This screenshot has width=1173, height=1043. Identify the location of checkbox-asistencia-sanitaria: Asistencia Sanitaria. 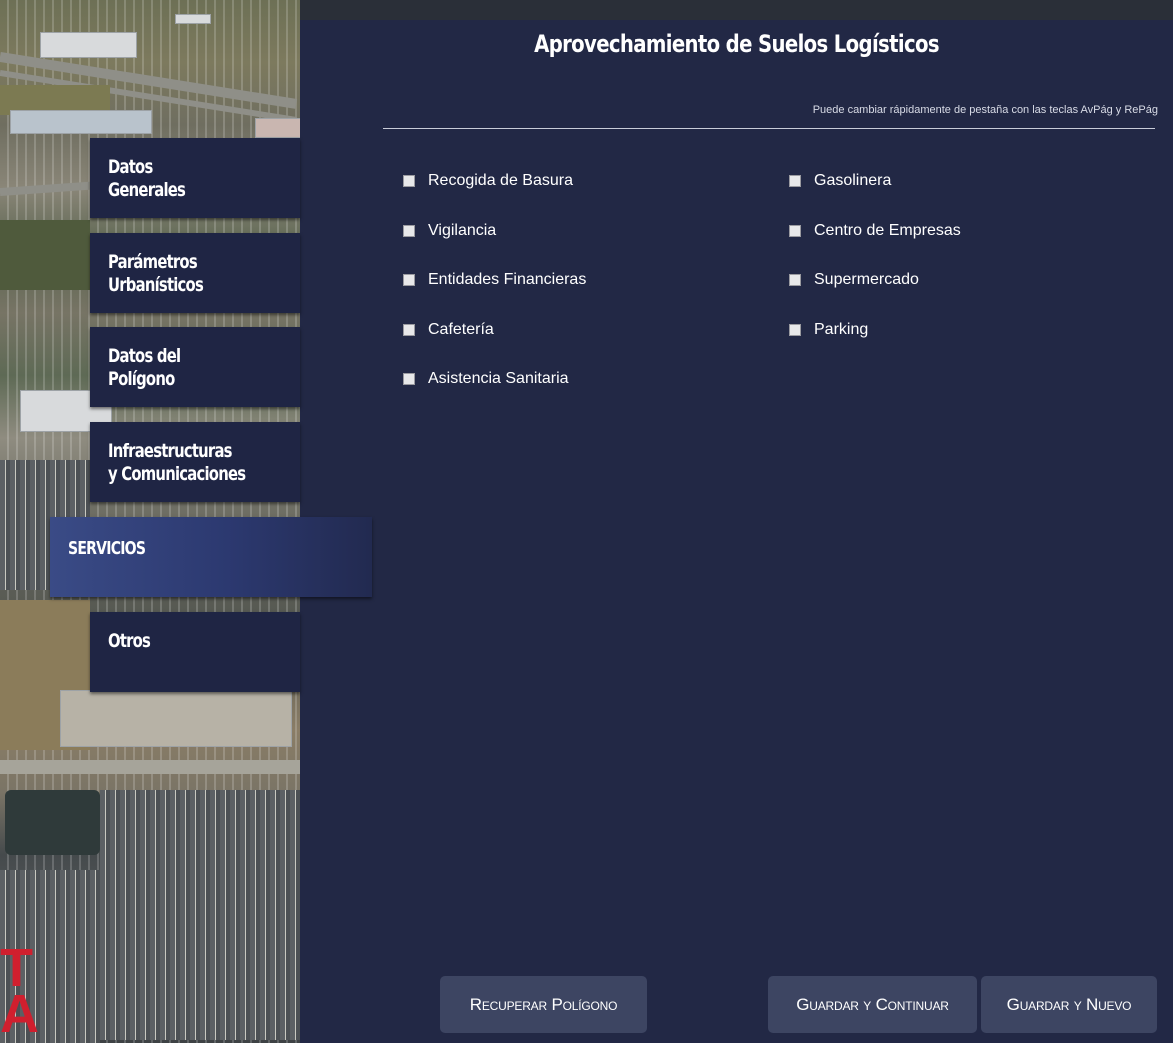
(486, 379).